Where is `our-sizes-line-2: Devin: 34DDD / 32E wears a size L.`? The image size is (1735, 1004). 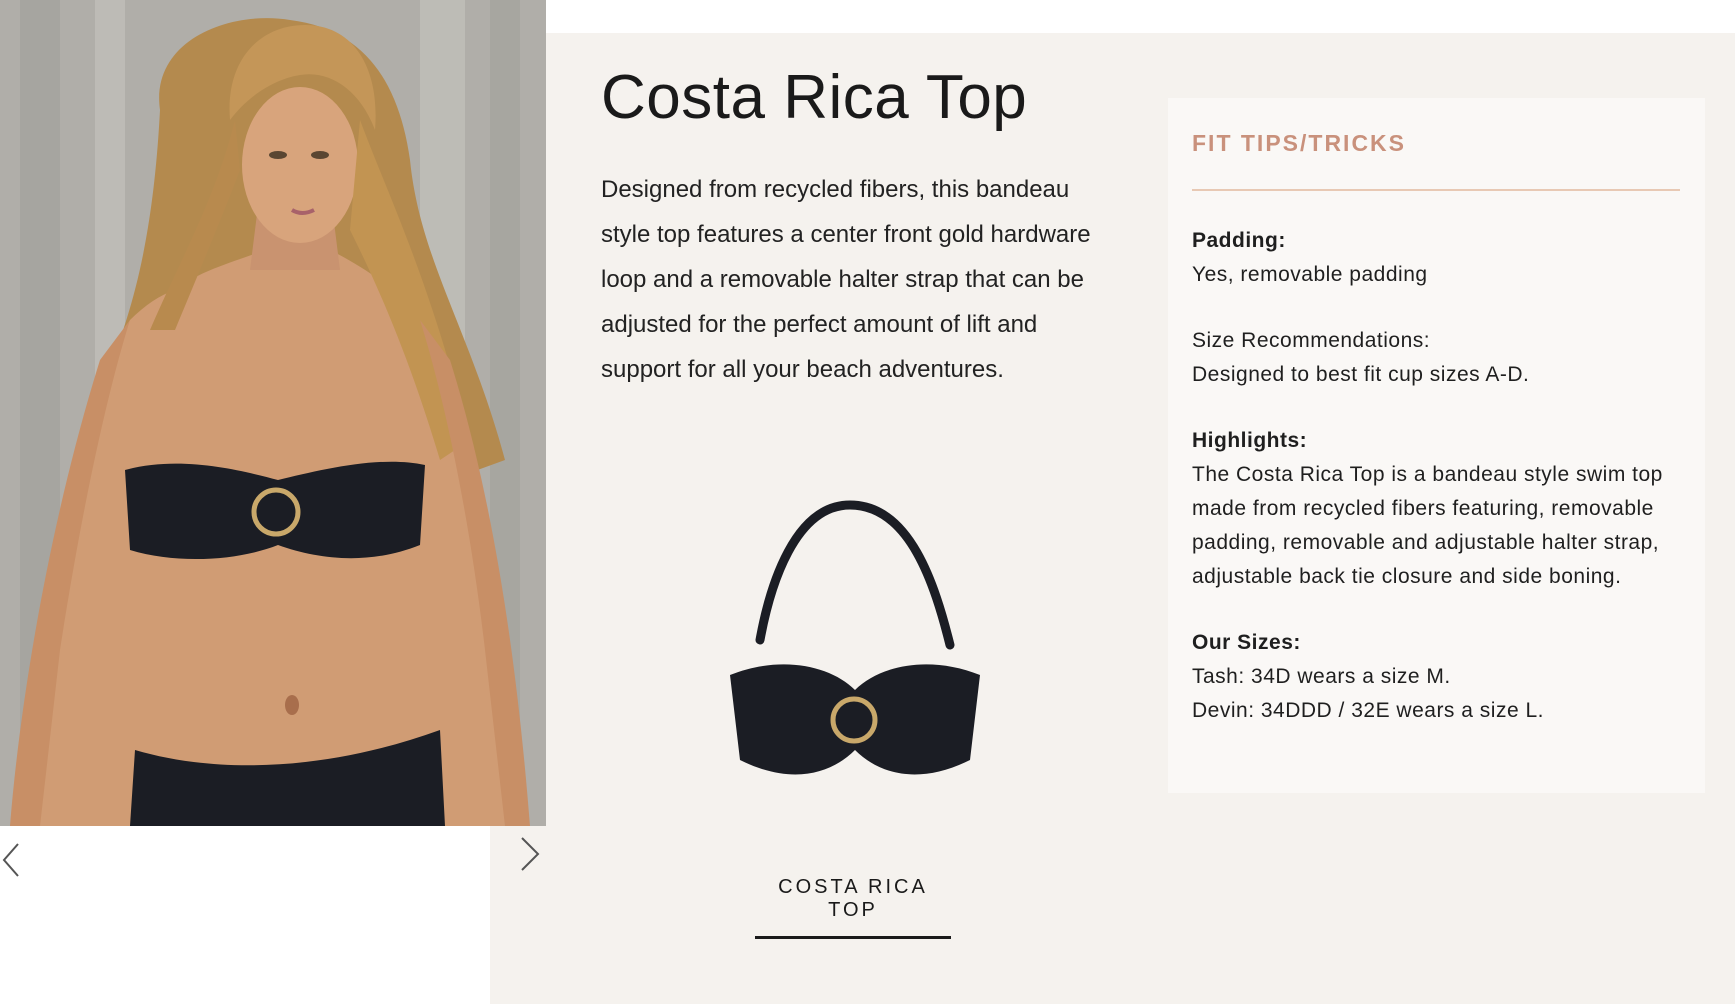
our-sizes-line-2: Devin: 34DDD / 32E wears a size L. is located at coordinates (1368, 710).